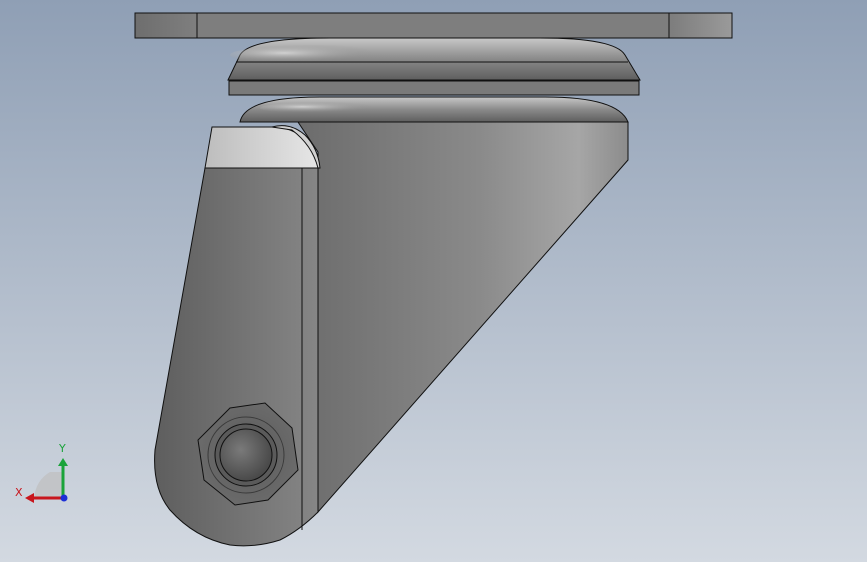 The width and height of the screenshot is (867, 562). What do you see at coordinates (64, 498) in the screenshot?
I see `triad-z-axis` at bounding box center [64, 498].